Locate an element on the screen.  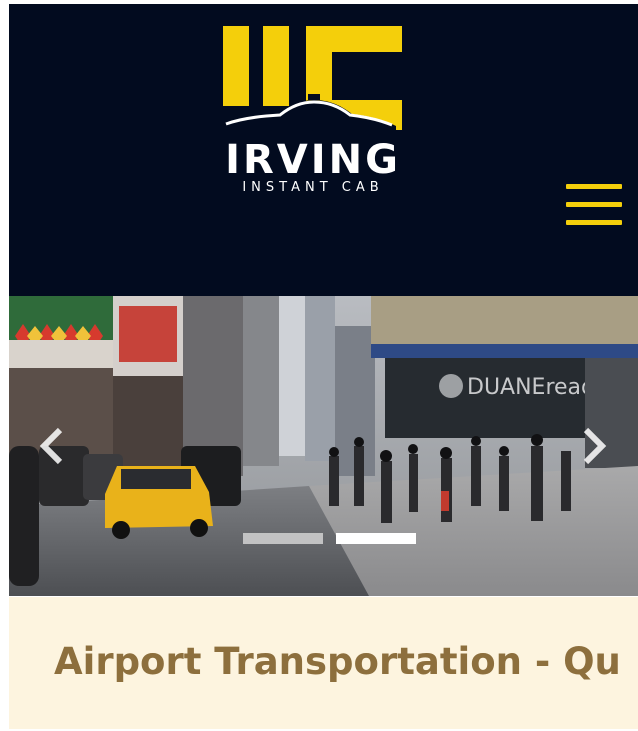
brand-logo: IRVING INSTANT CAB is located at coordinates (313, 114).